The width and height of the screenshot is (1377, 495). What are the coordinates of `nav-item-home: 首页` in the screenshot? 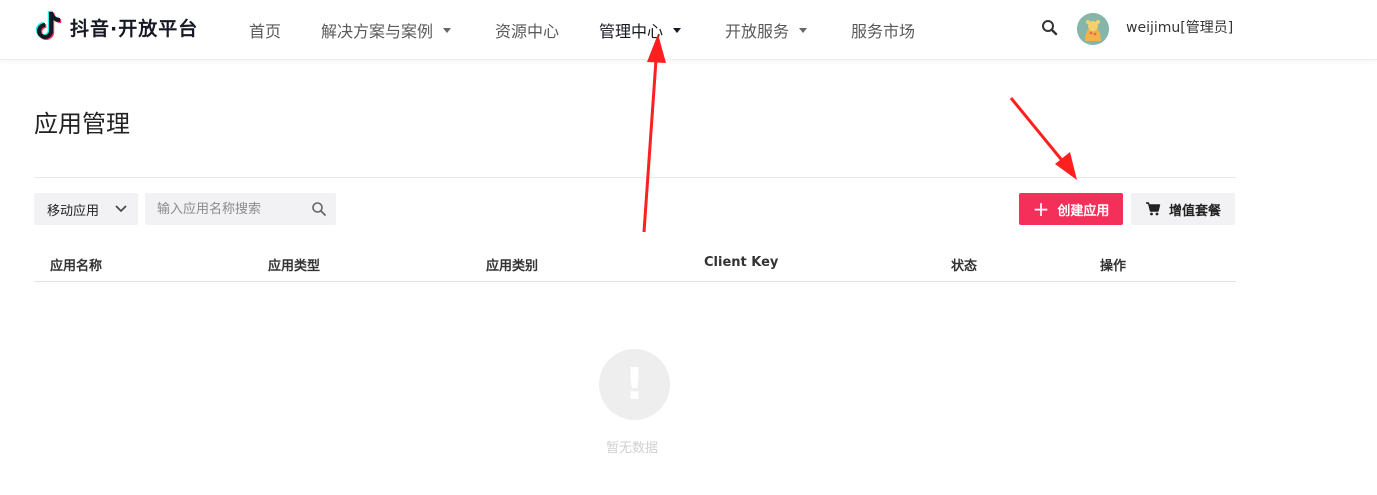 It's located at (265, 30).